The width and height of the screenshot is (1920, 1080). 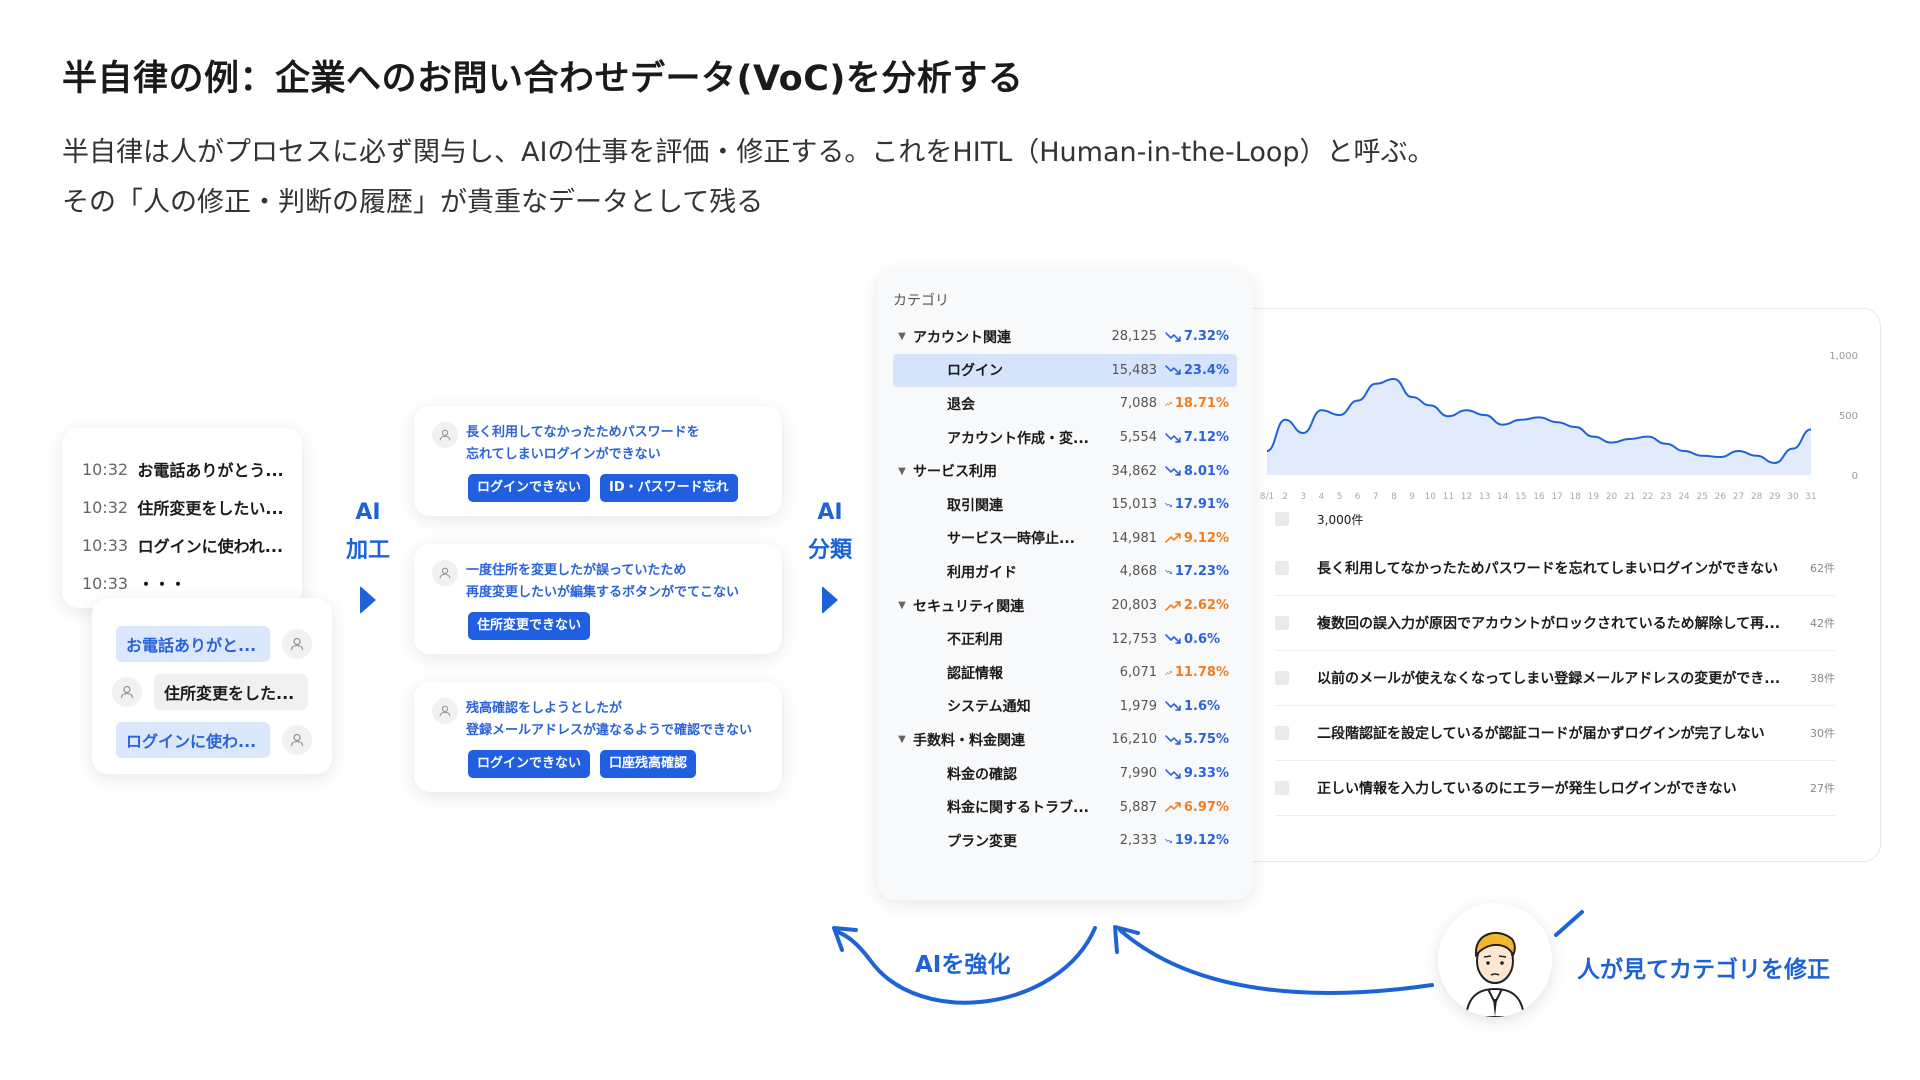 What do you see at coordinates (1065, 774) in the screenshot?
I see `category-row: 料金の確認 7,990 9.33%` at bounding box center [1065, 774].